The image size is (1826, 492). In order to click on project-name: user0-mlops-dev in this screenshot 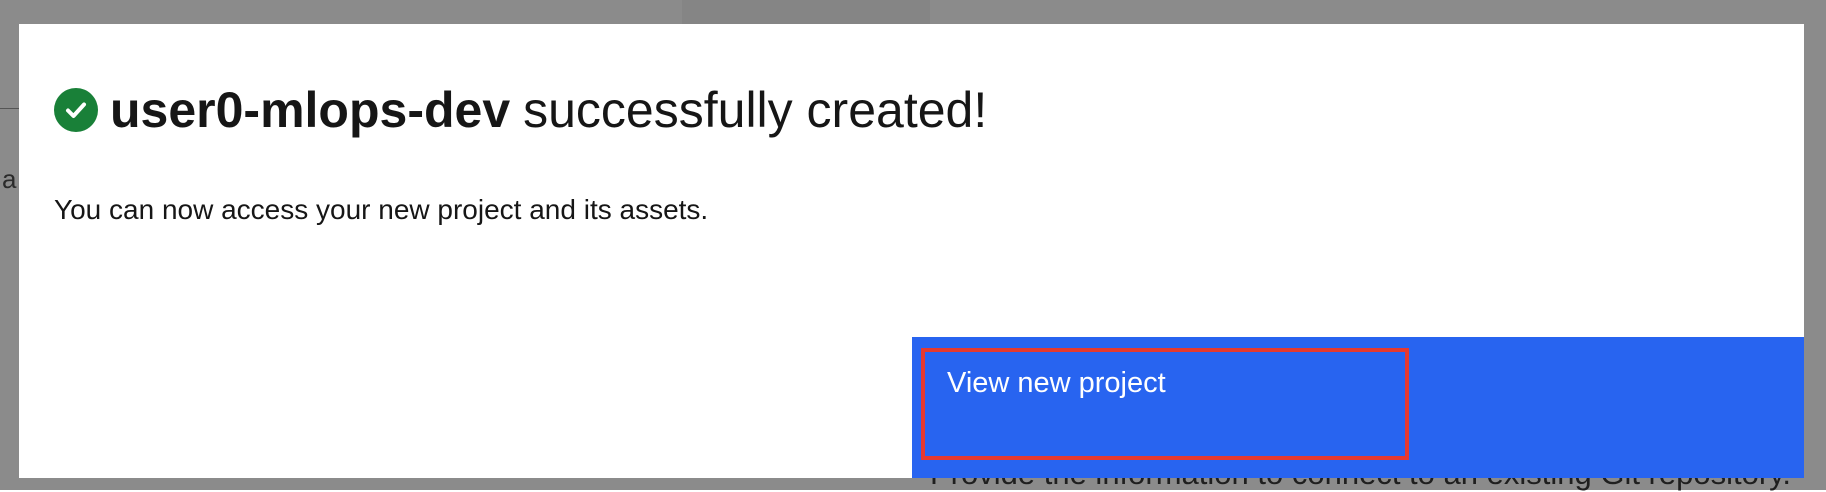, I will do `click(310, 110)`.